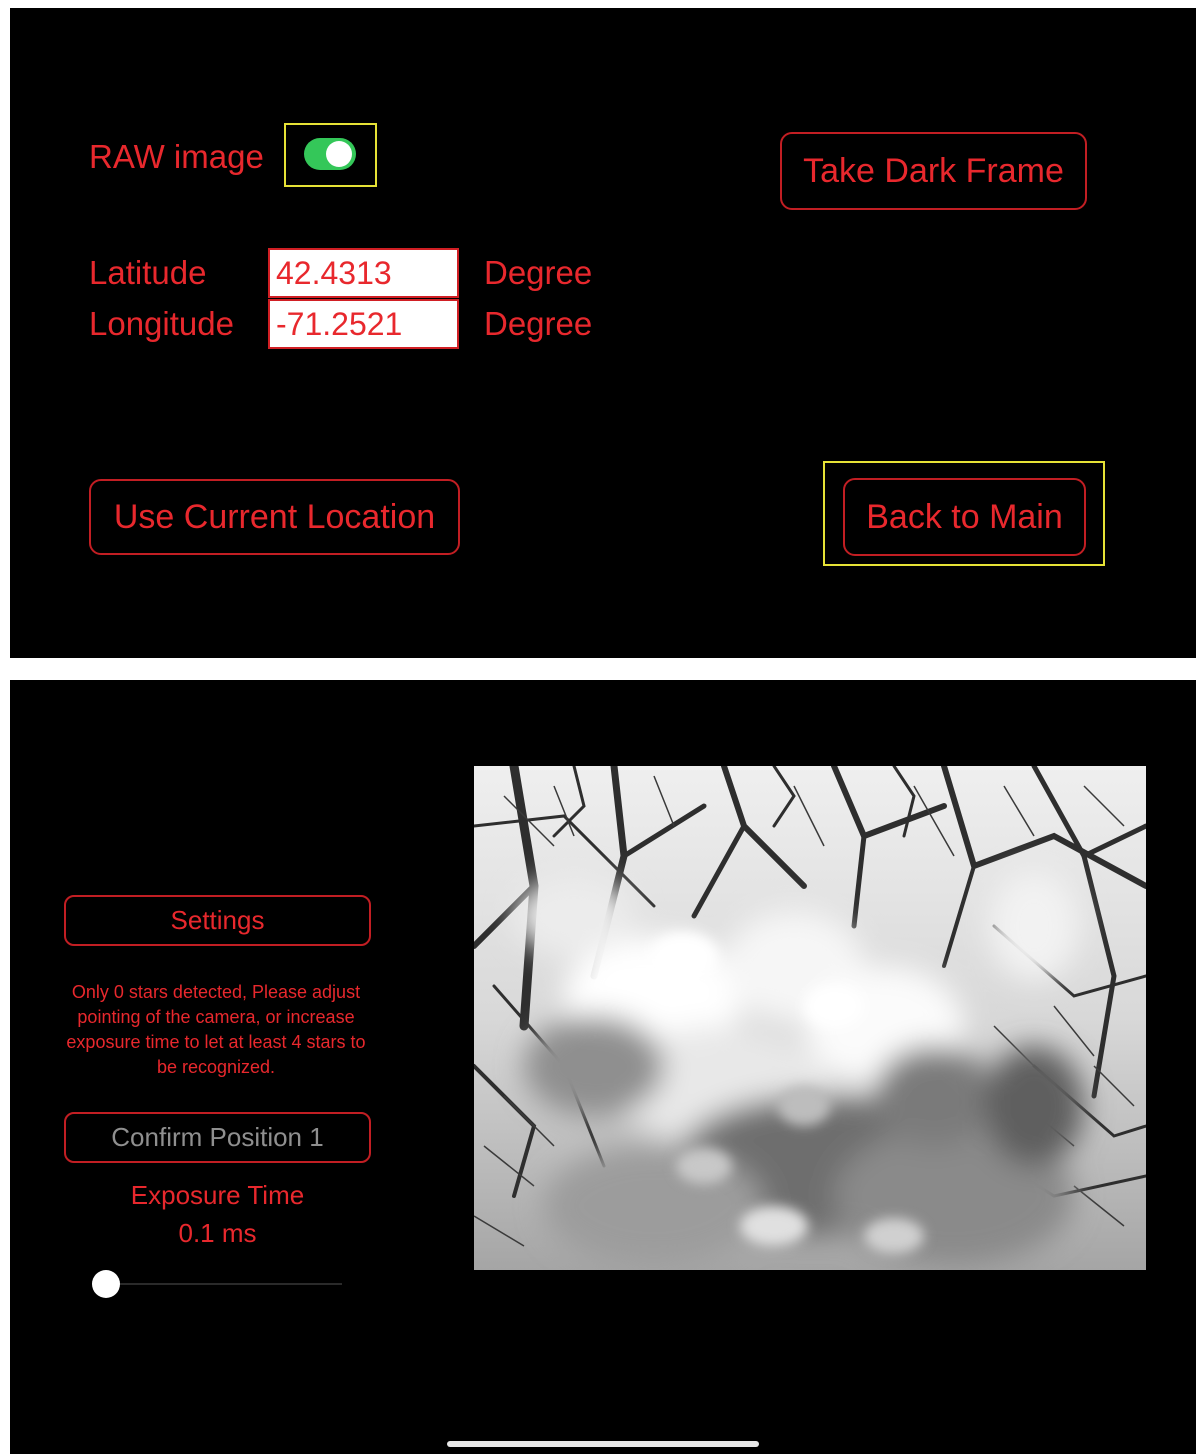  I want to click on exposure-slider-track, so click(224, 1284).